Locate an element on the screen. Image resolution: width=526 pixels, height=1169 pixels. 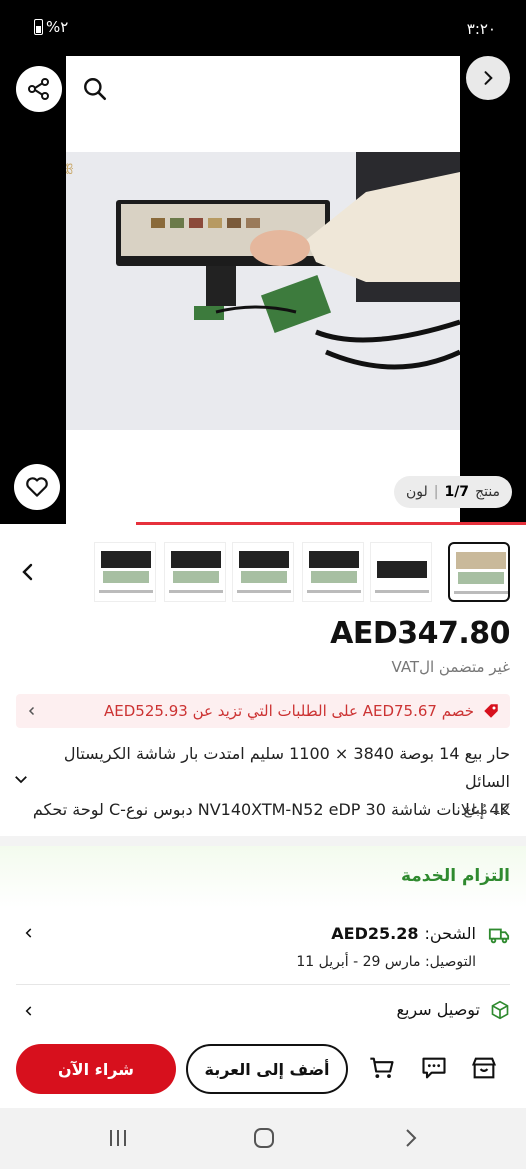
tag-icon is located at coordinates (491, 711).